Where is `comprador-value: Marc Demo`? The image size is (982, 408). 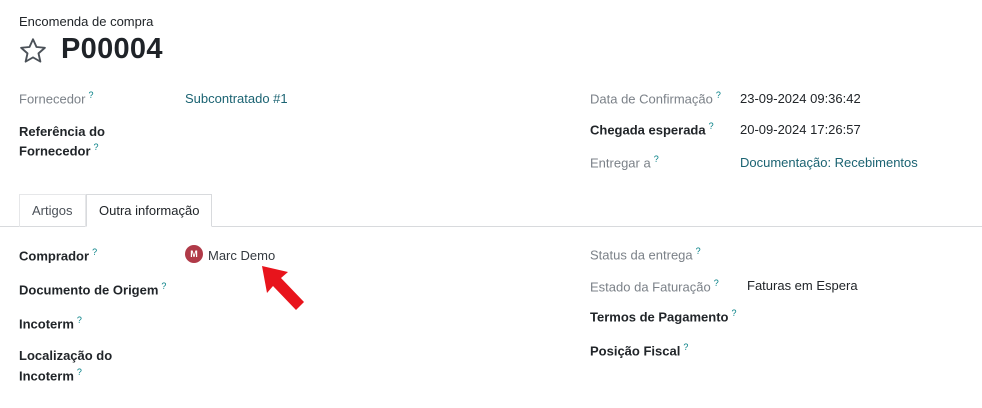 comprador-value: Marc Demo is located at coordinates (241, 255).